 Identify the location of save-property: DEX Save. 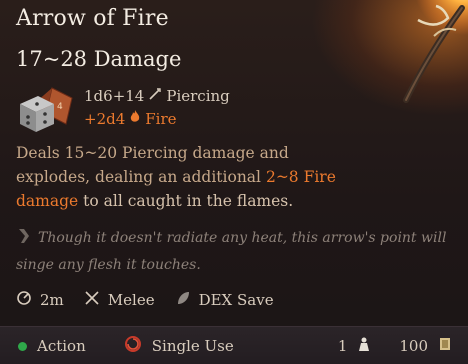
(224, 300).